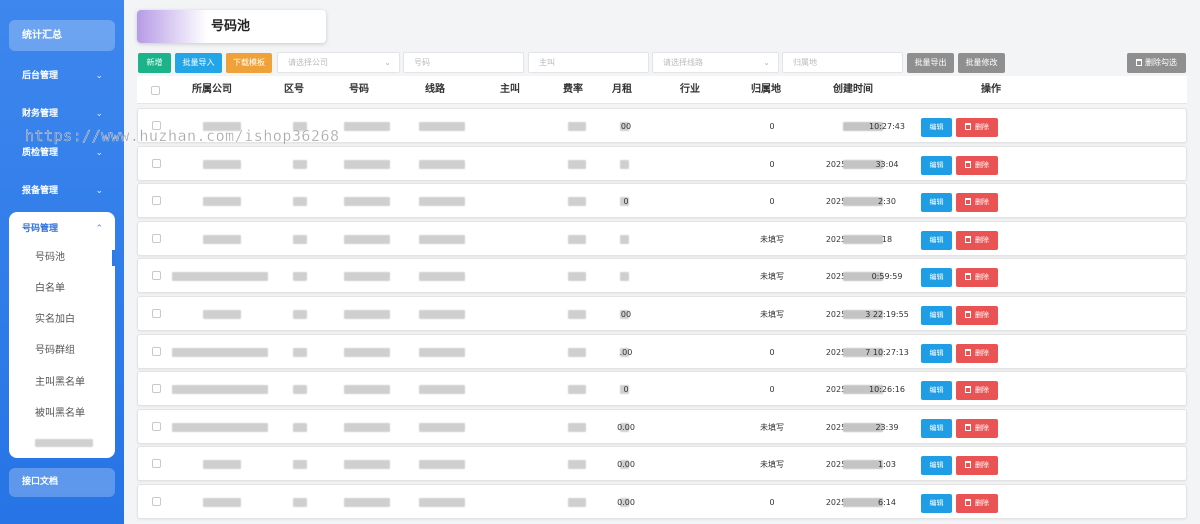 The image size is (1200, 524). I want to click on created-time: 23:39, so click(887, 427).